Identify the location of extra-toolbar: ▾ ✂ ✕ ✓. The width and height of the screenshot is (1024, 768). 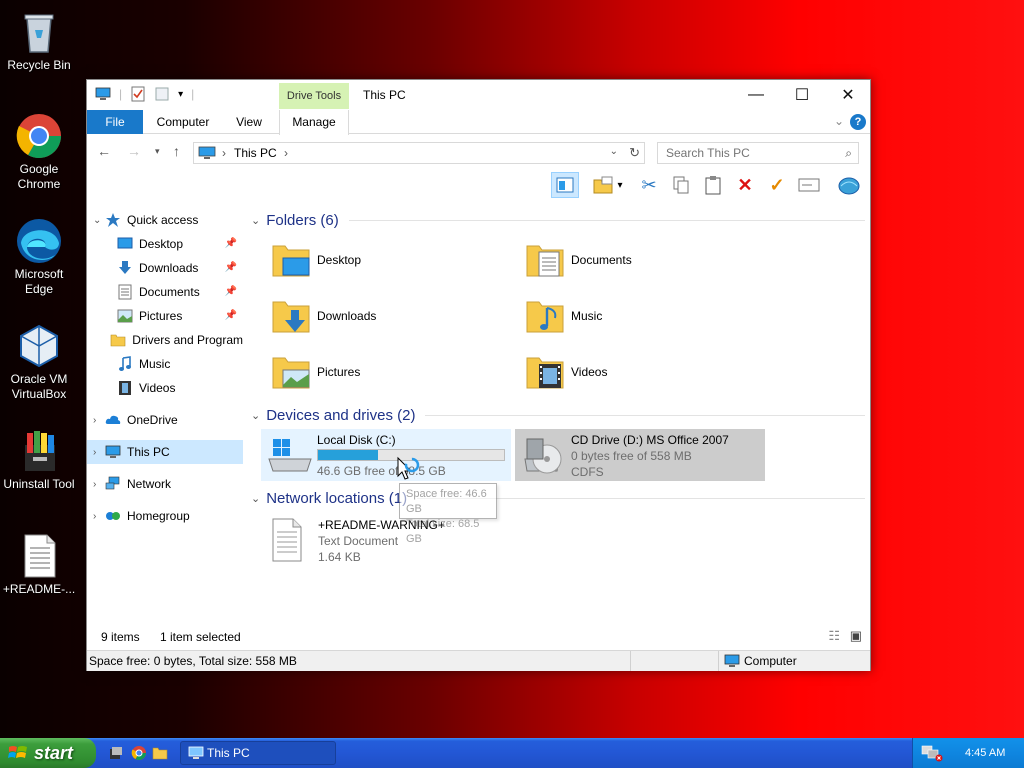
(707, 185).